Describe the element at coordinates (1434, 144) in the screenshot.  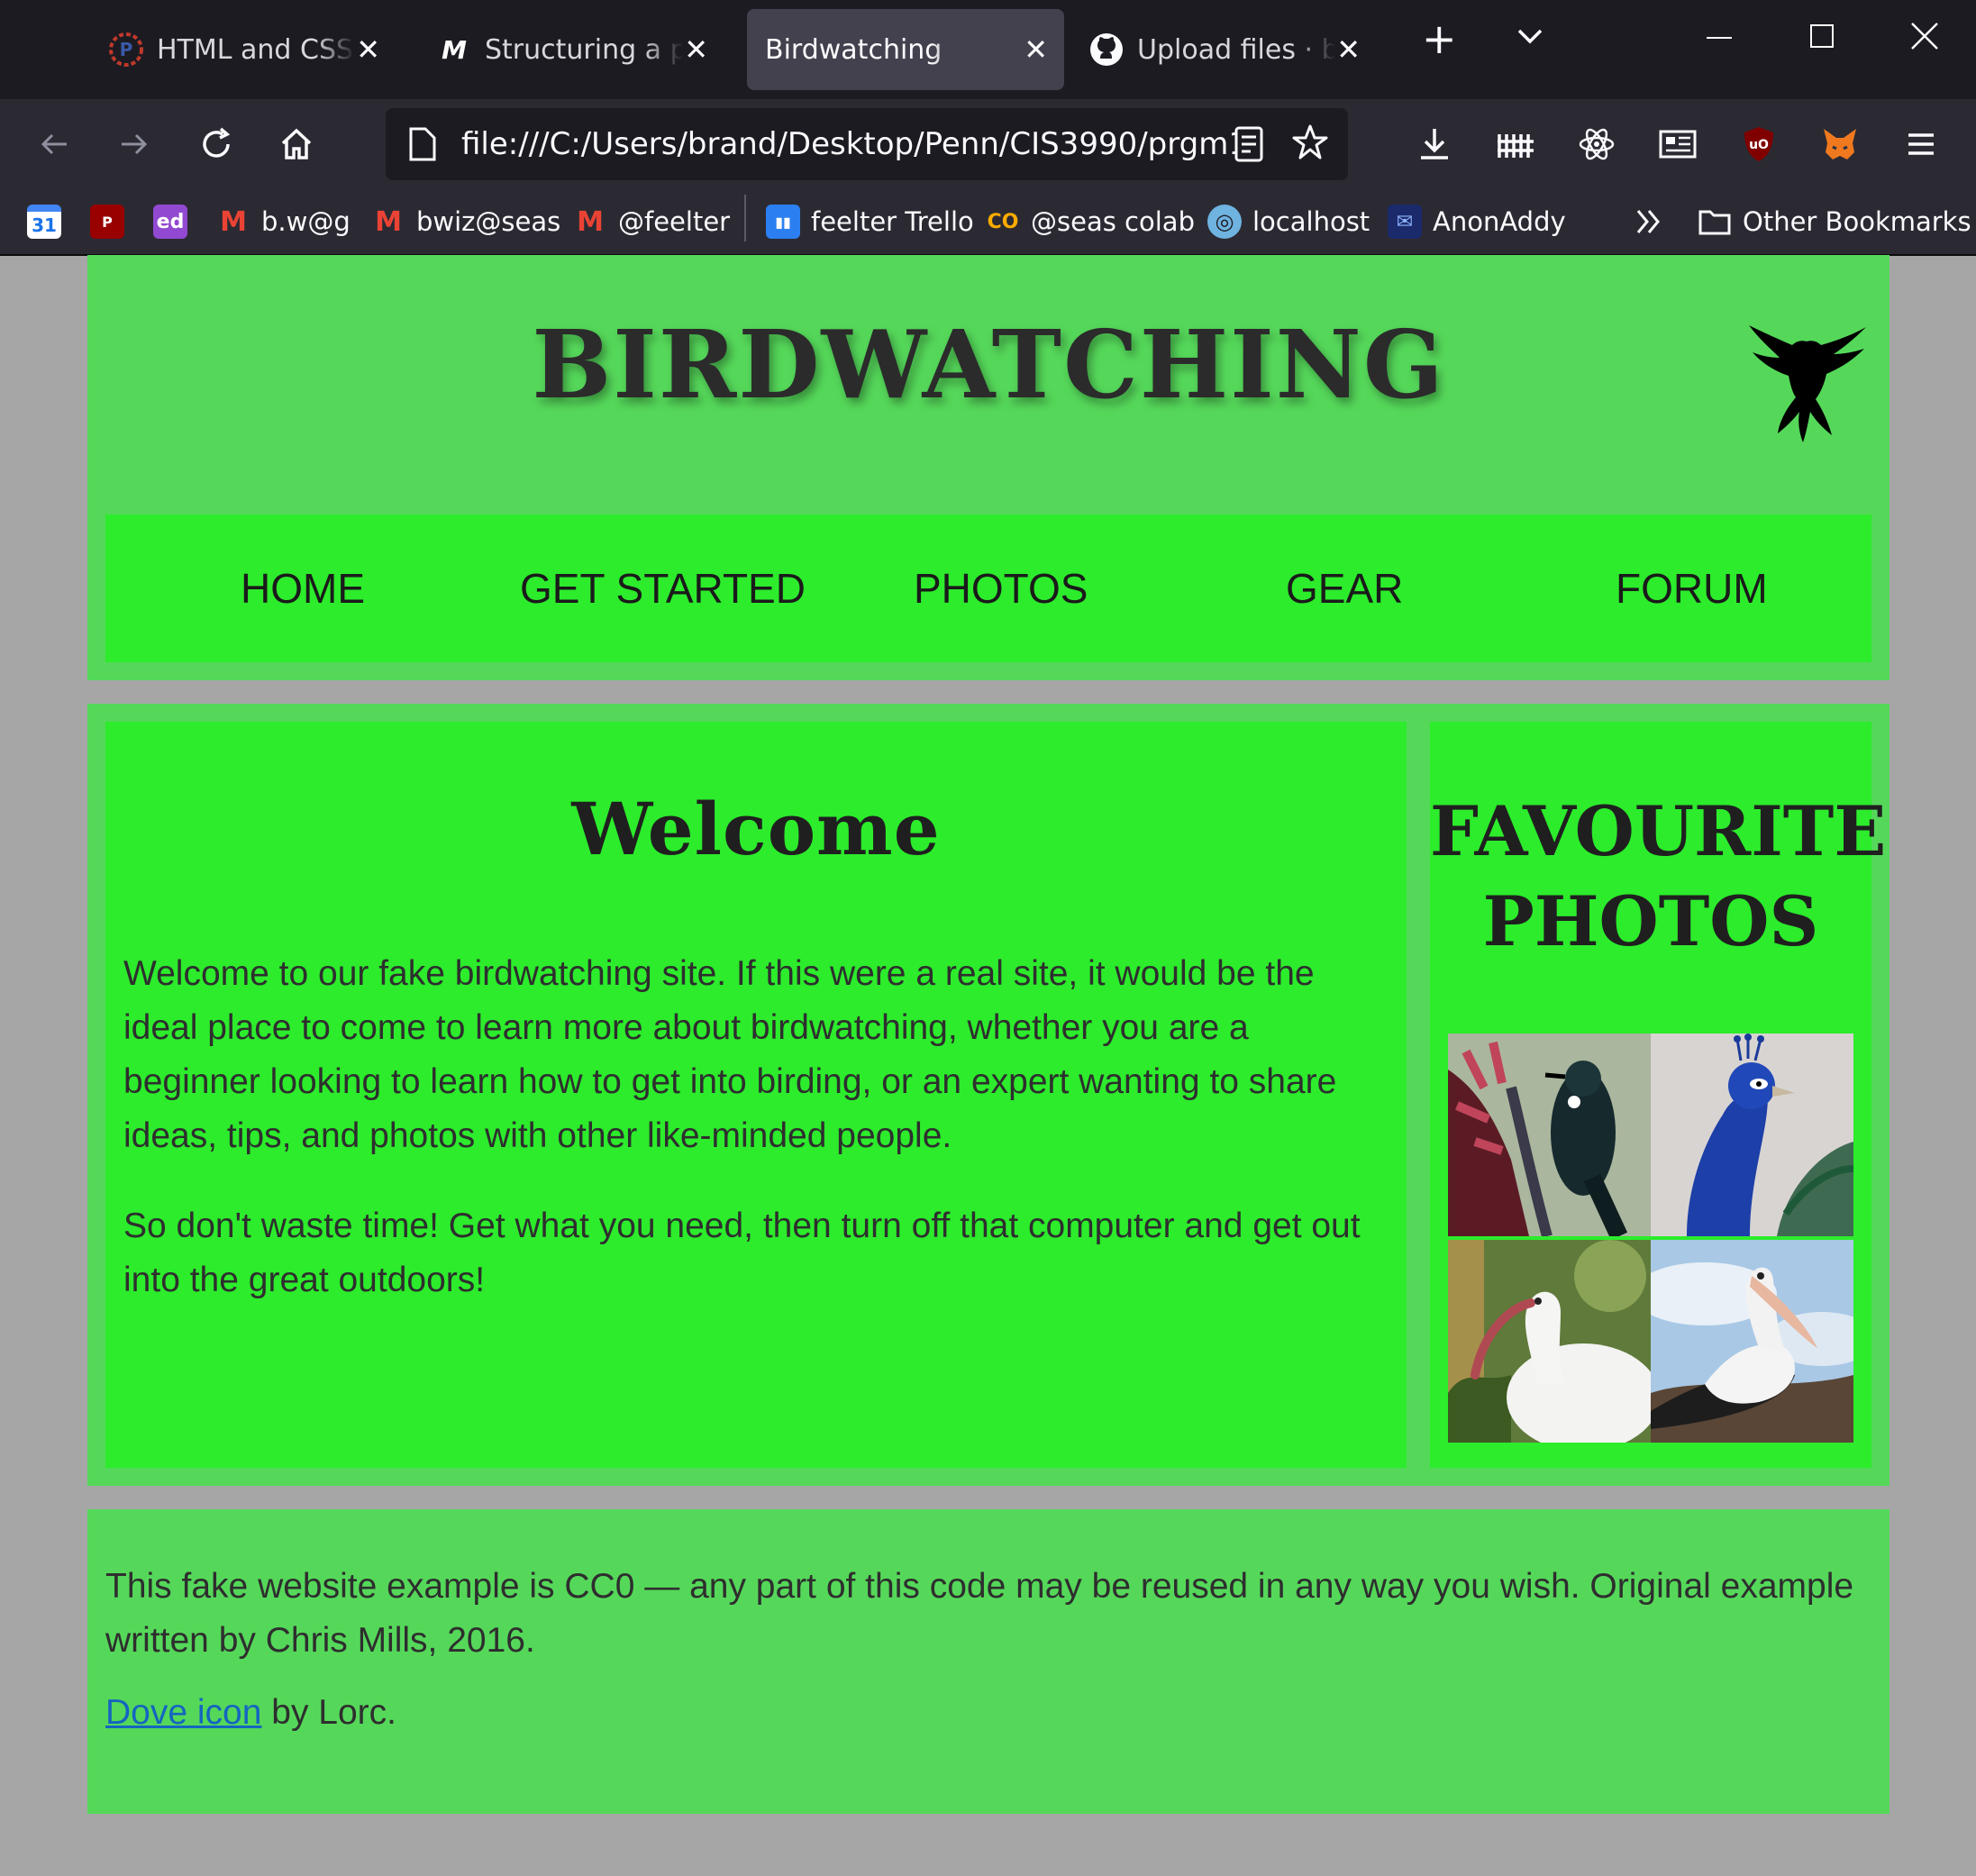
I see `download-icon` at that location.